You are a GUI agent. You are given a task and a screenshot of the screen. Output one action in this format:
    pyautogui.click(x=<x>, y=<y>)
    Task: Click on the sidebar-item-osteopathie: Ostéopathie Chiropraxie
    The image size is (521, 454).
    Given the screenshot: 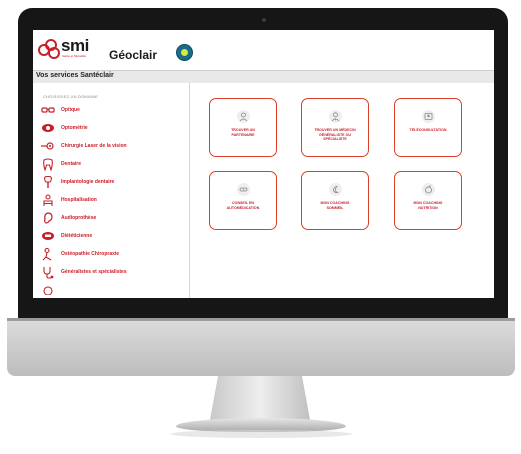 What is the action you would take?
    pyautogui.click(x=80, y=254)
    